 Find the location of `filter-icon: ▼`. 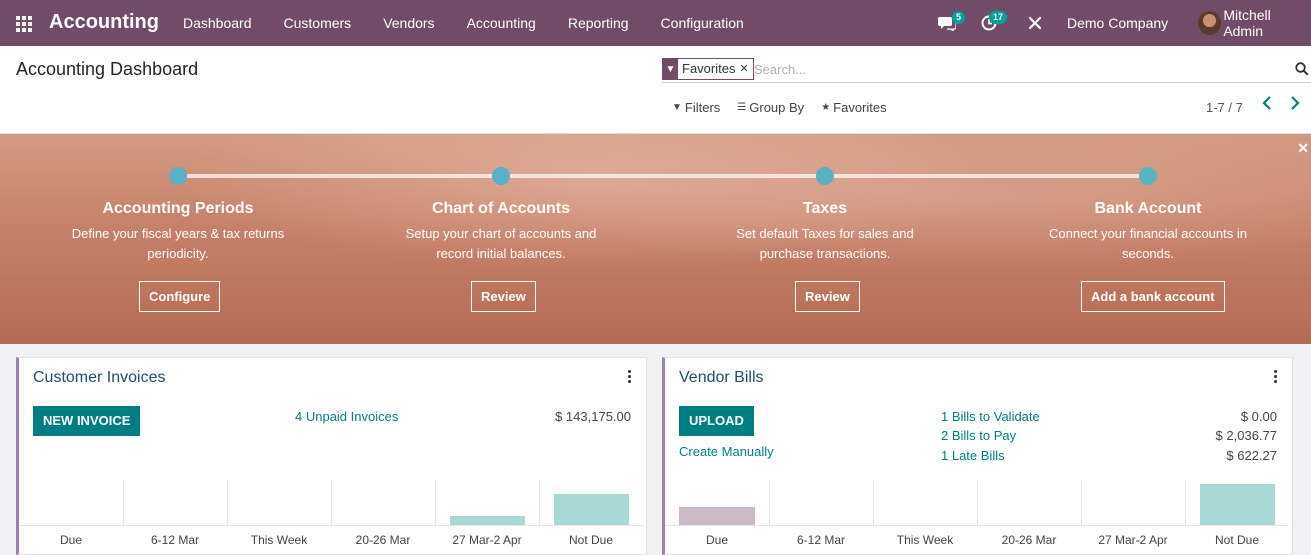

filter-icon: ▼ is located at coordinates (677, 107).